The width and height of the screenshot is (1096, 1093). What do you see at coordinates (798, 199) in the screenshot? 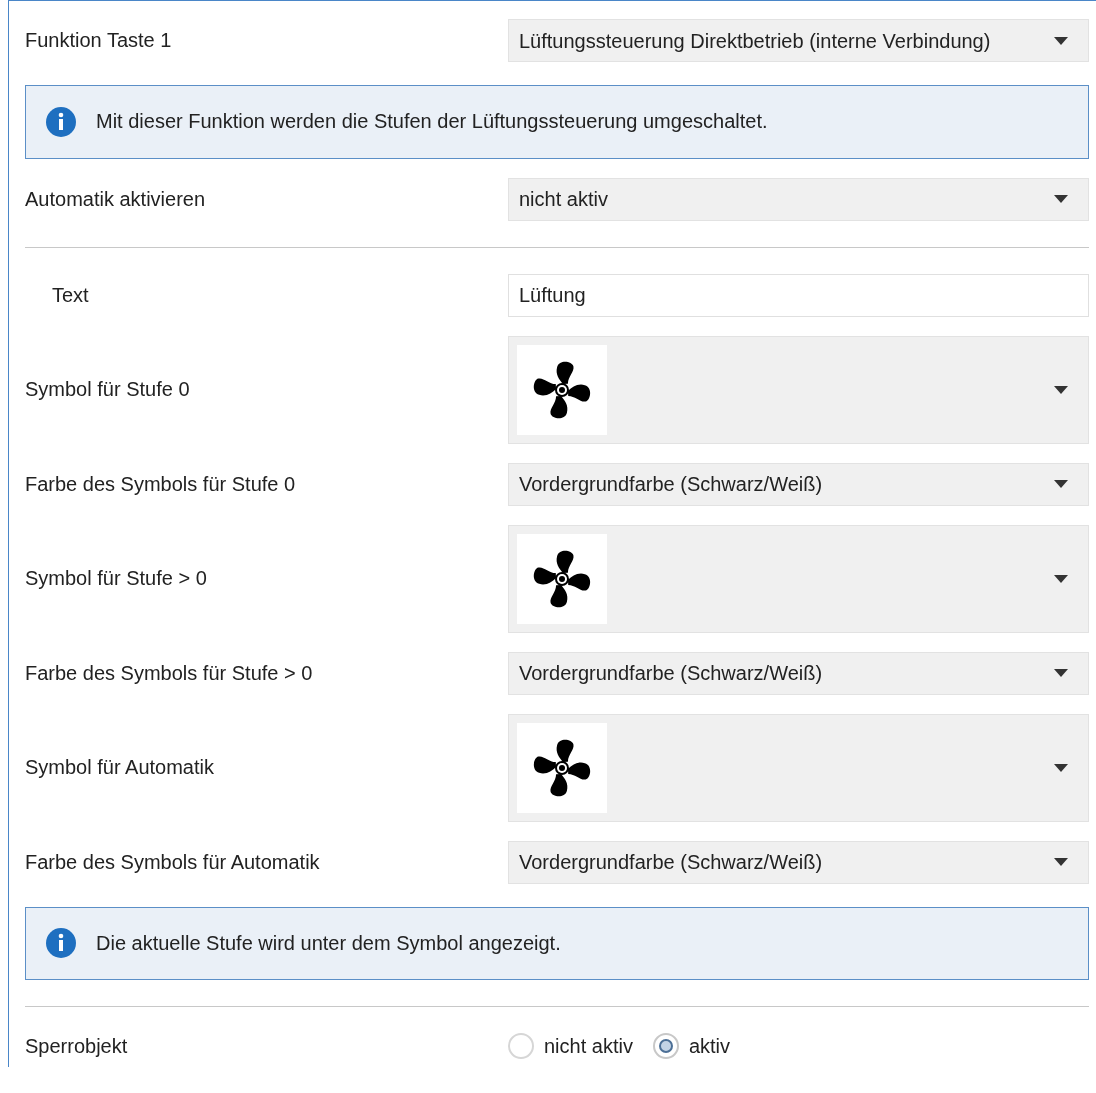
I see `dropdown: nicht aktiv` at bounding box center [798, 199].